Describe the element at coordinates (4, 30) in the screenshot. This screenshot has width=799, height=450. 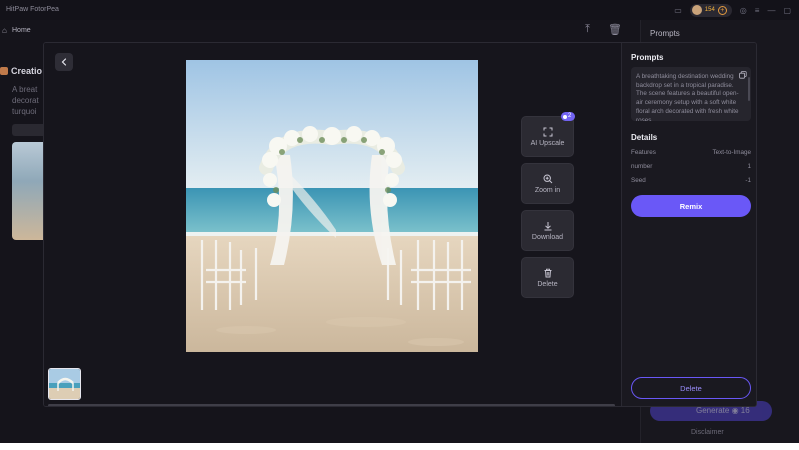
I see `home-icon: ⌂` at that location.